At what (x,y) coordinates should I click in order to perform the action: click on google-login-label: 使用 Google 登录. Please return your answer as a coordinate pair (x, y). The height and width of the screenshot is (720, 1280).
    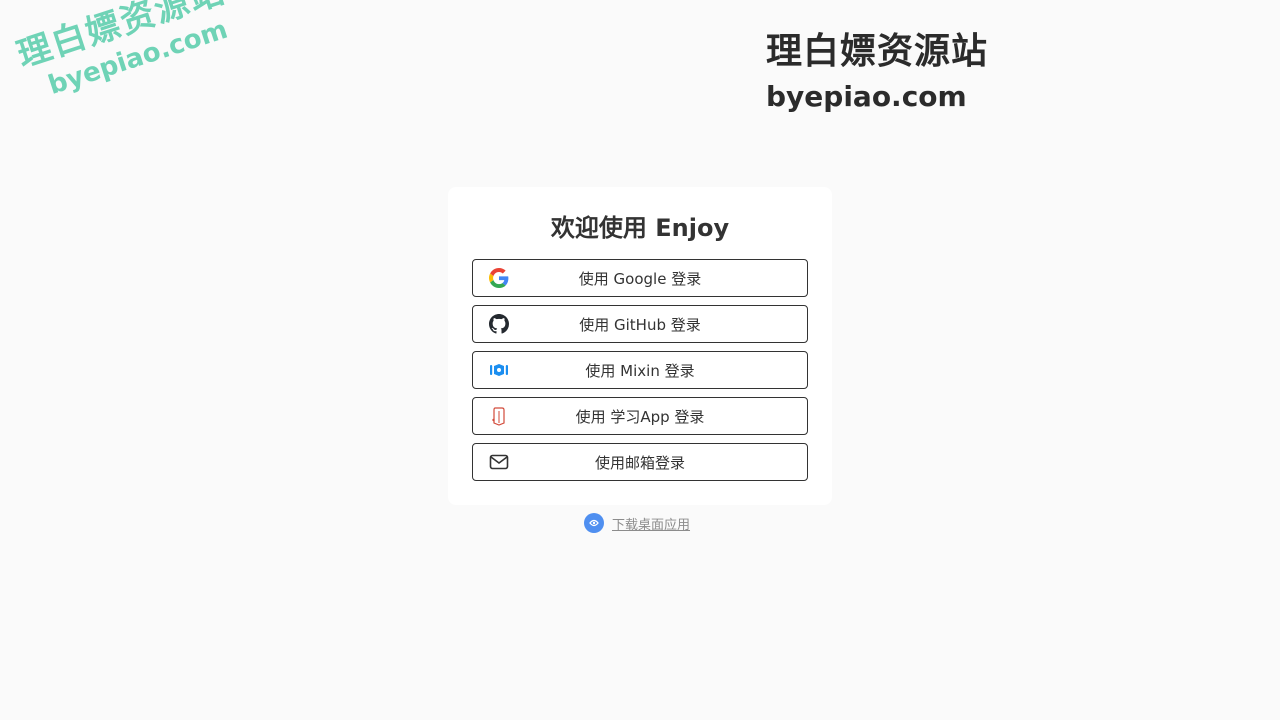
    Looking at the image, I should click on (640, 278).